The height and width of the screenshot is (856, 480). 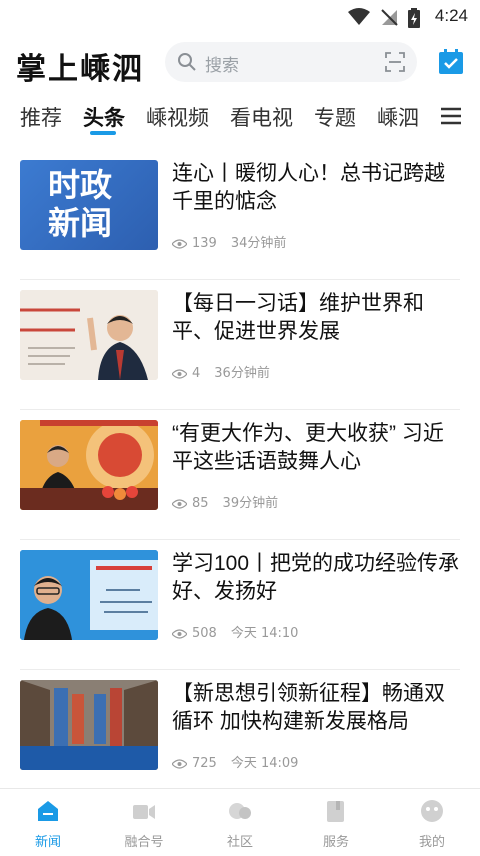 What do you see at coordinates (258, 243) in the screenshot?
I see `publish-time: 34分钟前` at bounding box center [258, 243].